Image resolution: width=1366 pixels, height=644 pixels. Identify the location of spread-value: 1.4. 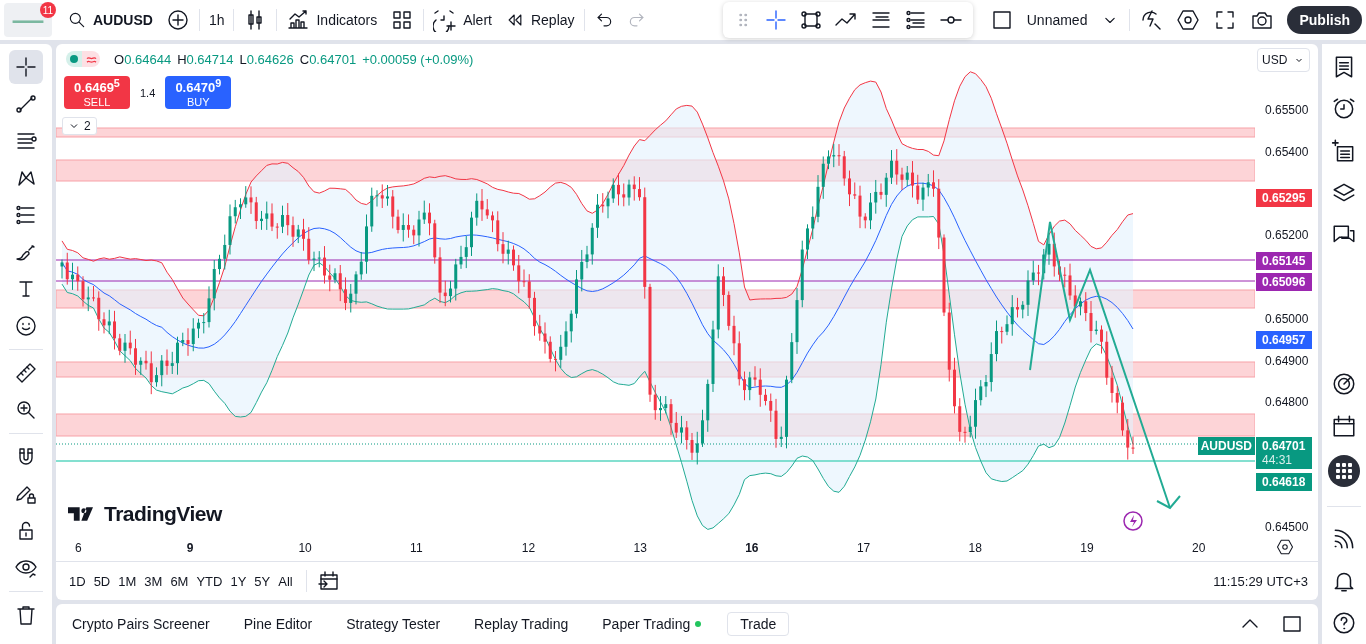
(148, 92).